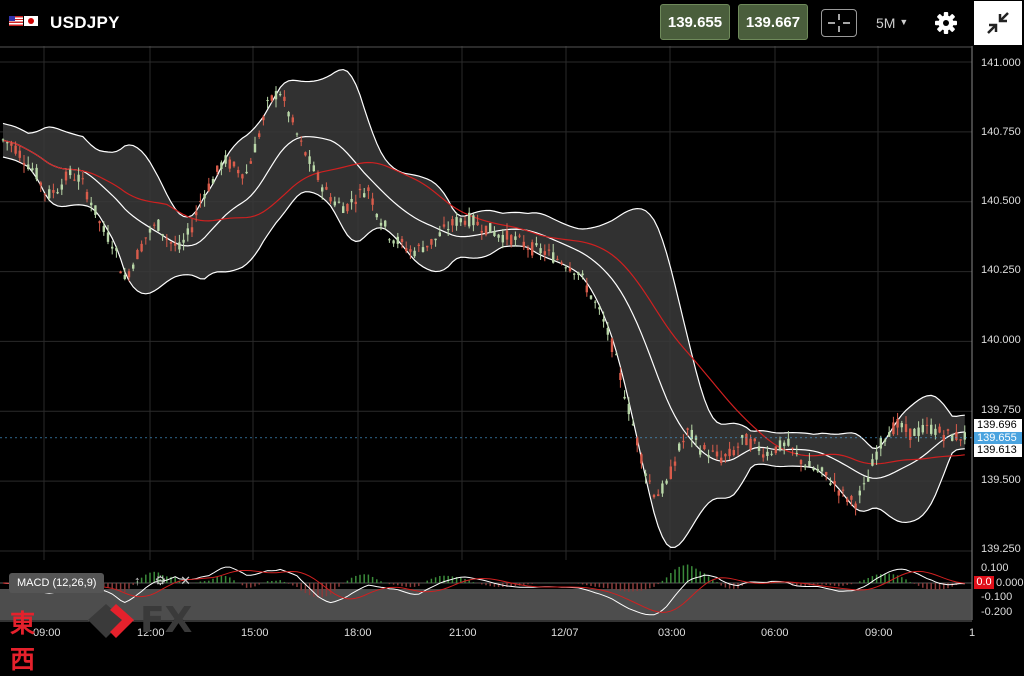 The image size is (1024, 676). I want to click on y-tick-label: 140.500, so click(1001, 201).